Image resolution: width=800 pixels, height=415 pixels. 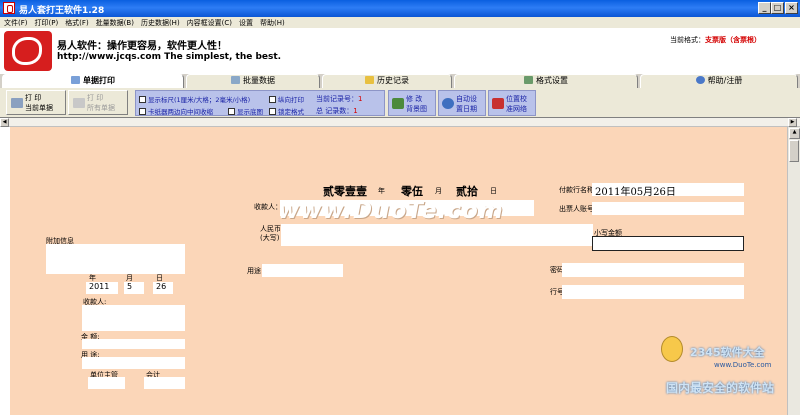 I want to click on drawer-account-label: 出票人账号, so click(x=576, y=209).